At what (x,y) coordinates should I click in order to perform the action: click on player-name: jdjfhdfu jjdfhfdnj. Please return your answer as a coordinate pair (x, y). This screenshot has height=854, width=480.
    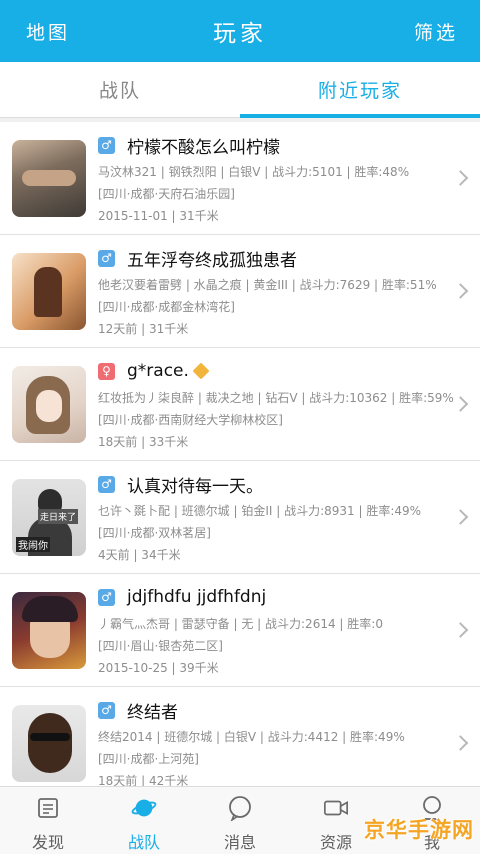
    Looking at the image, I should click on (197, 597).